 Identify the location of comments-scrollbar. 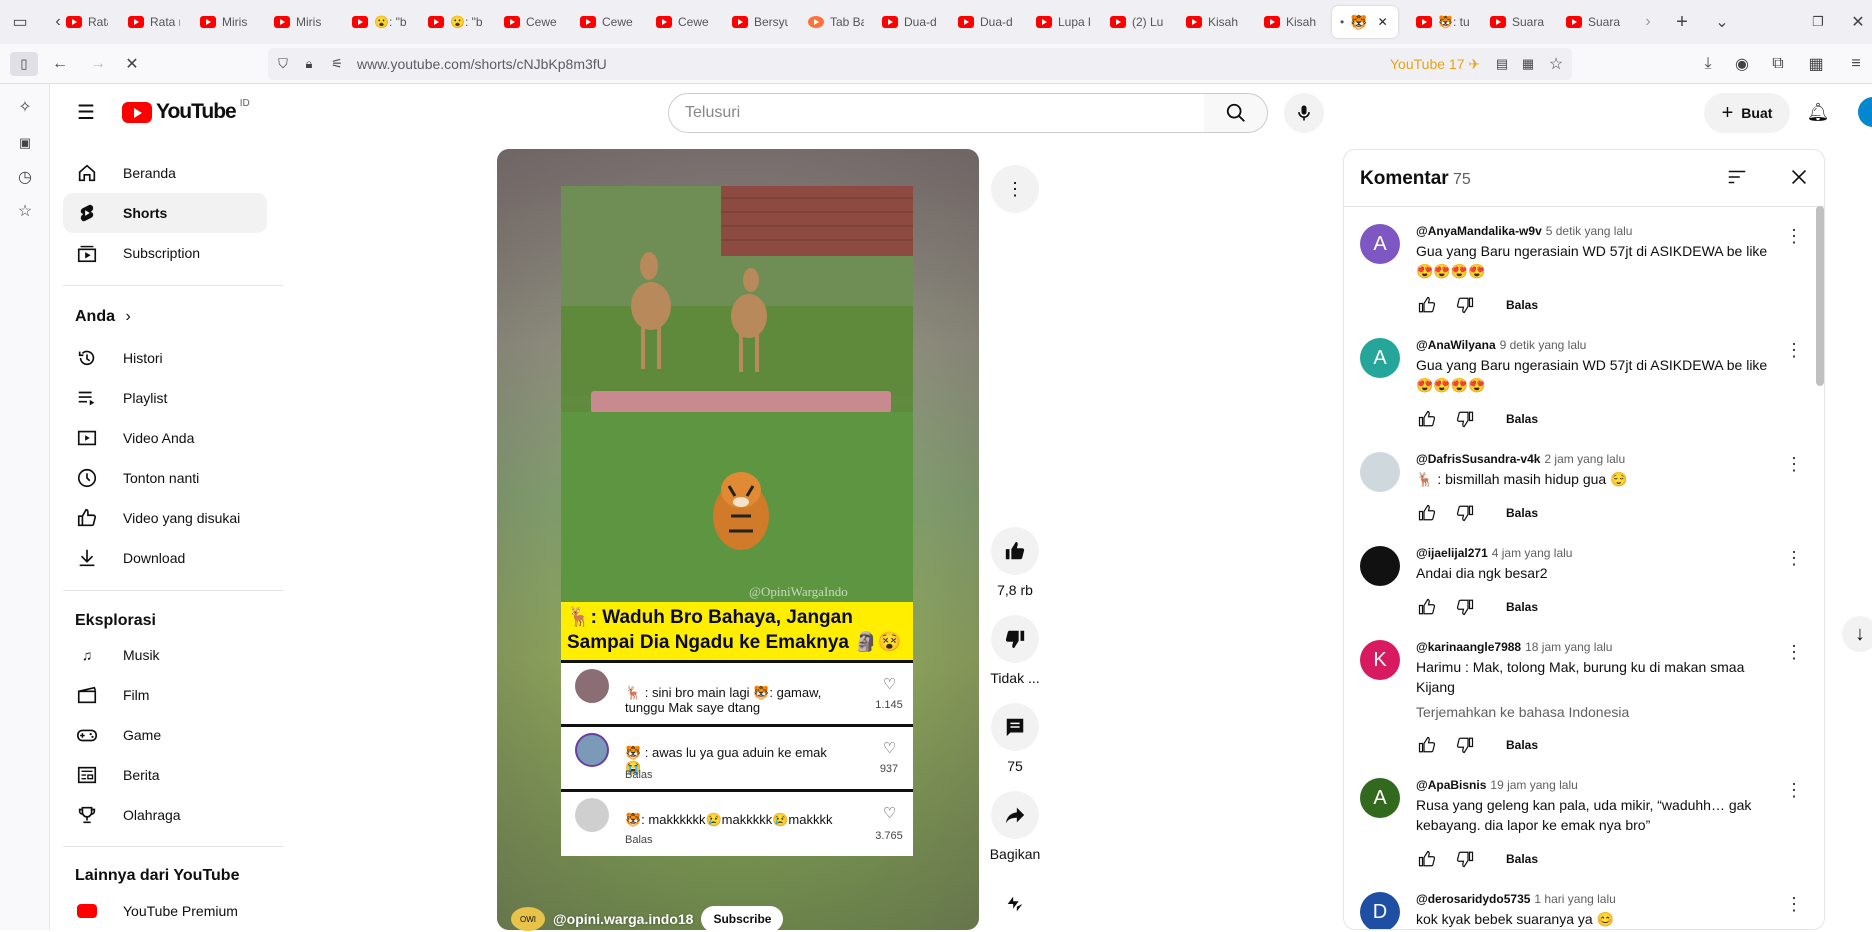
(1820, 296).